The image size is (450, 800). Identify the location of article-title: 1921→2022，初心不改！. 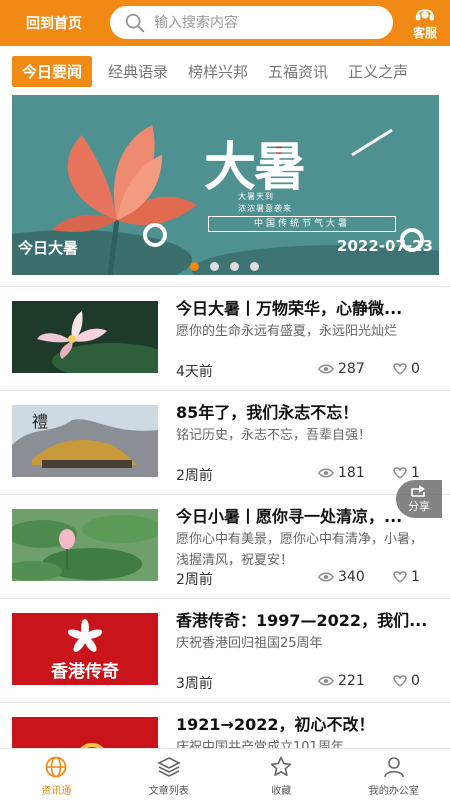
(275, 724).